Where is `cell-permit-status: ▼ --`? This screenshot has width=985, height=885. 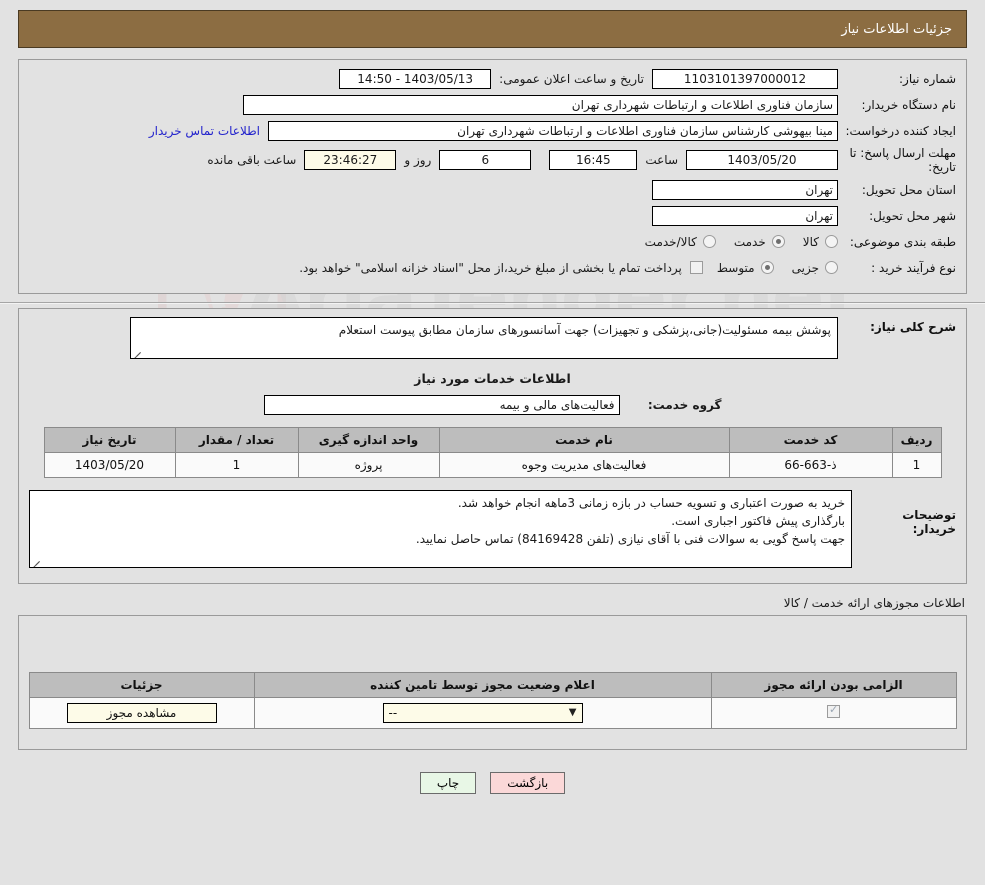 cell-permit-status: ▼ -- is located at coordinates (482, 713).